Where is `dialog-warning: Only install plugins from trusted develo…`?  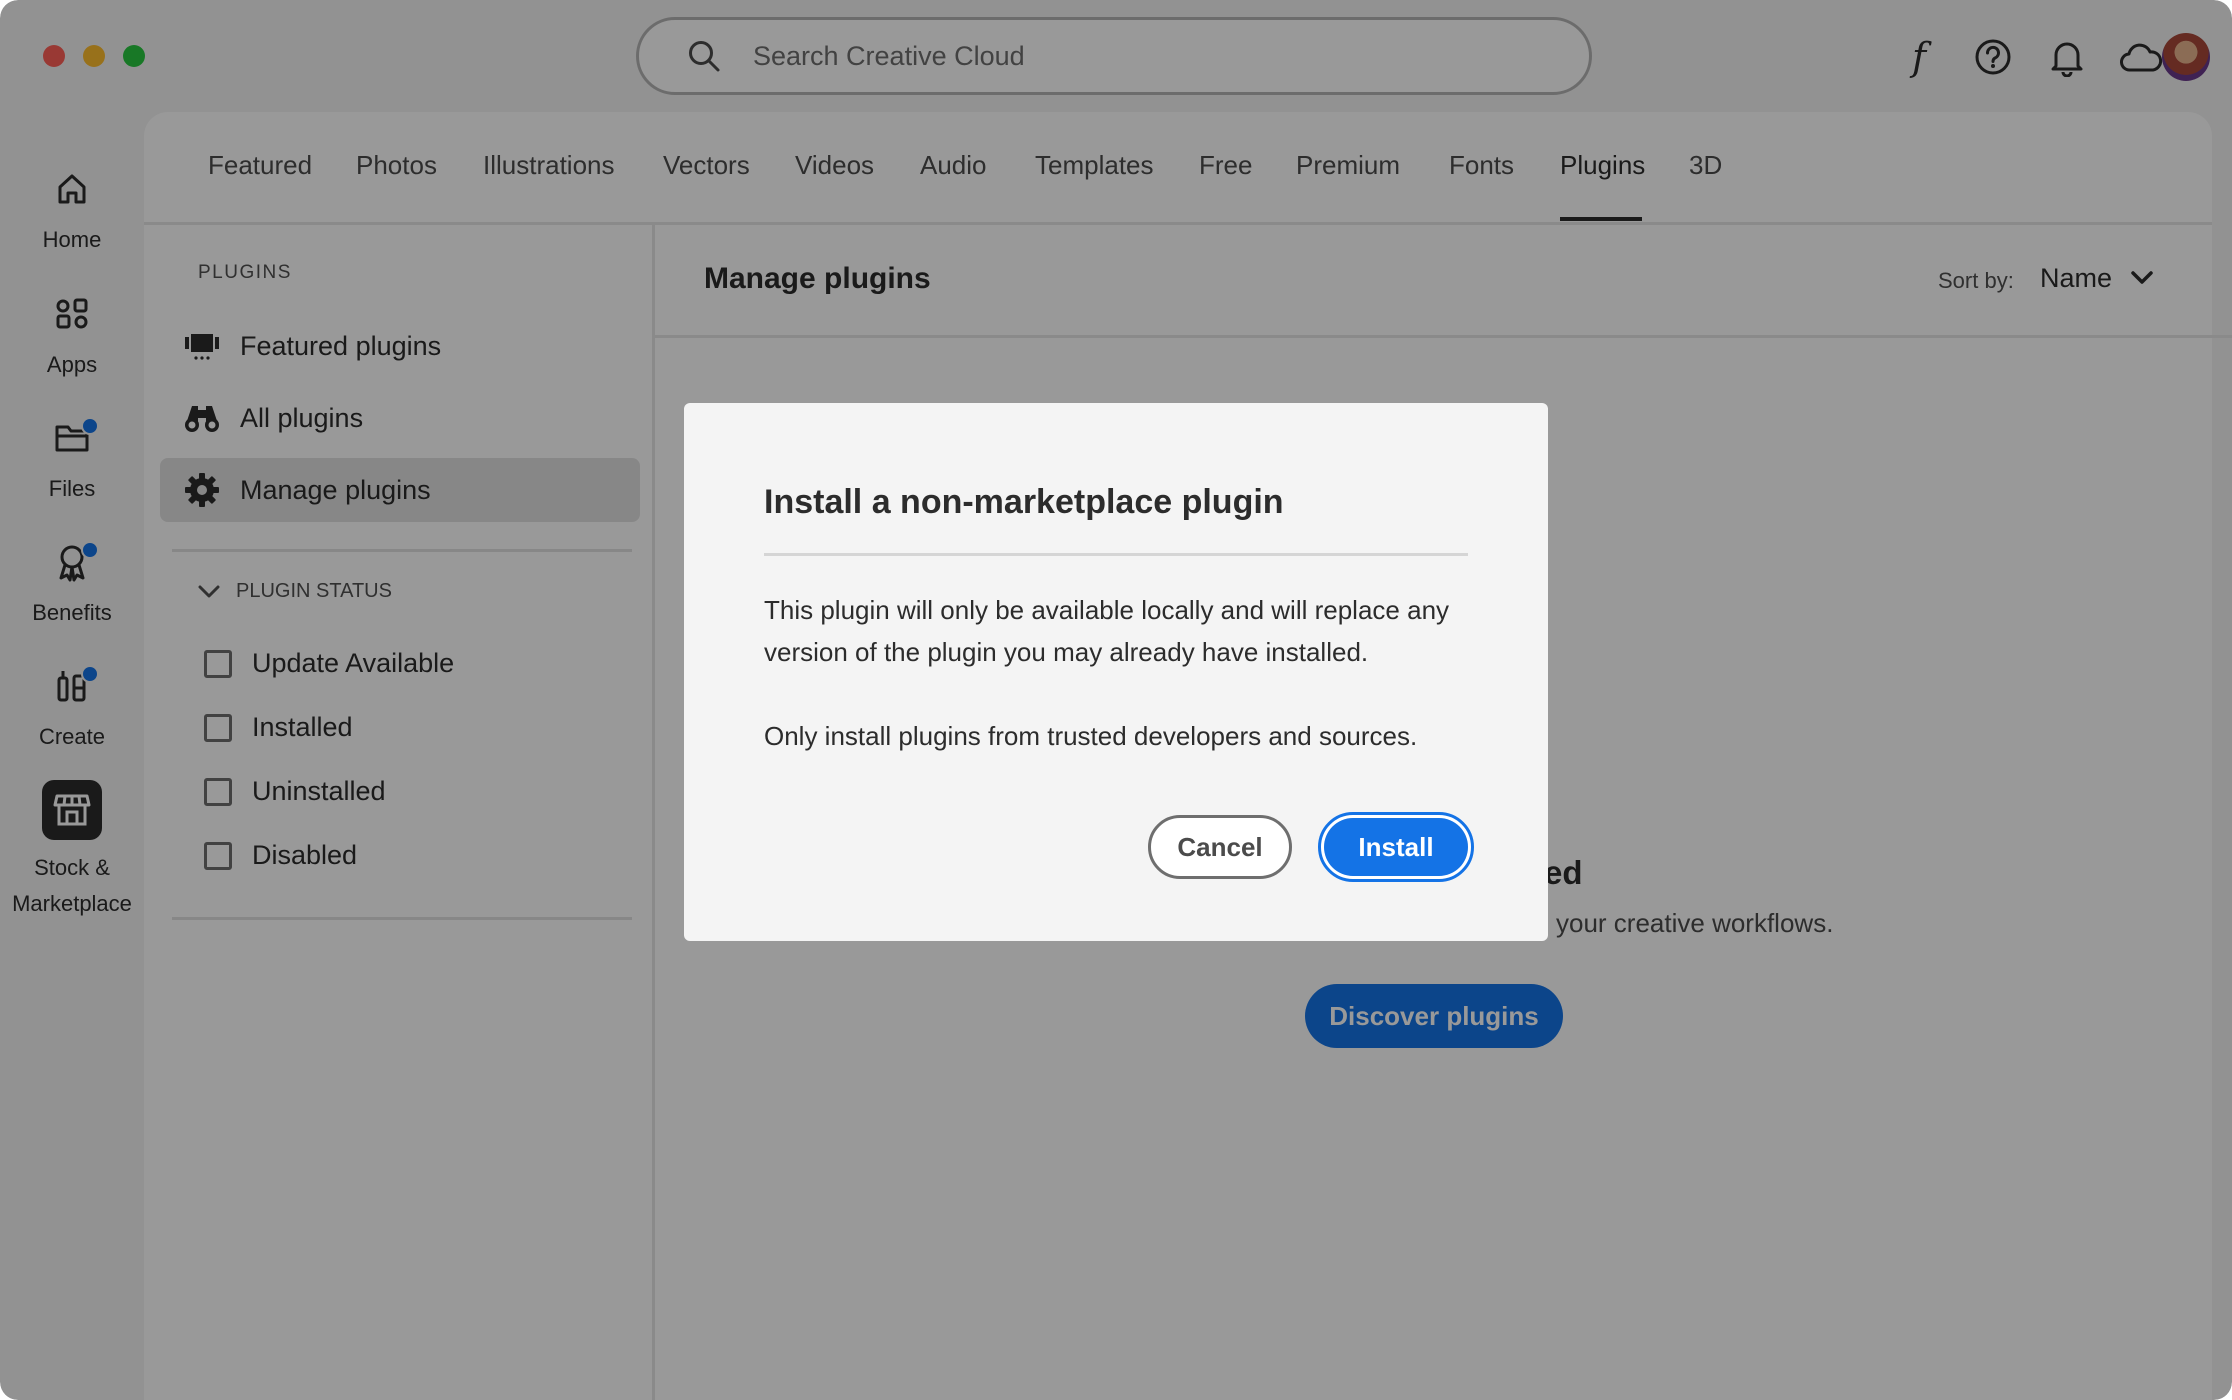
dialog-warning: Only install plugins from trusted develo… is located at coordinates (1091, 736).